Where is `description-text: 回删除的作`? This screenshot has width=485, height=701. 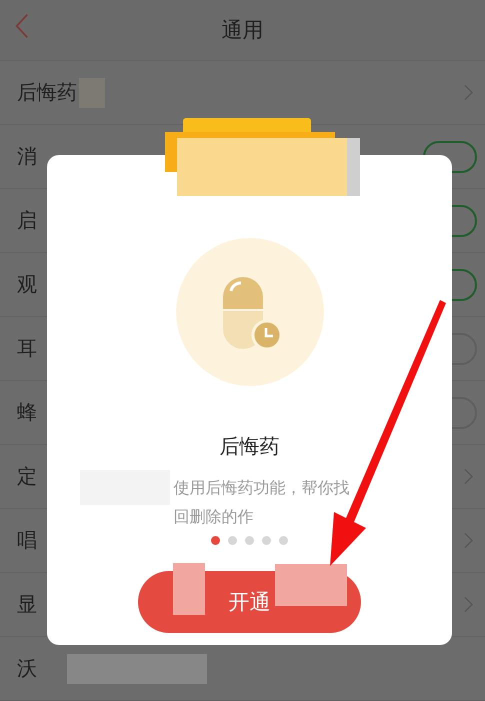
description-text: 回删除的作 is located at coordinates (214, 516).